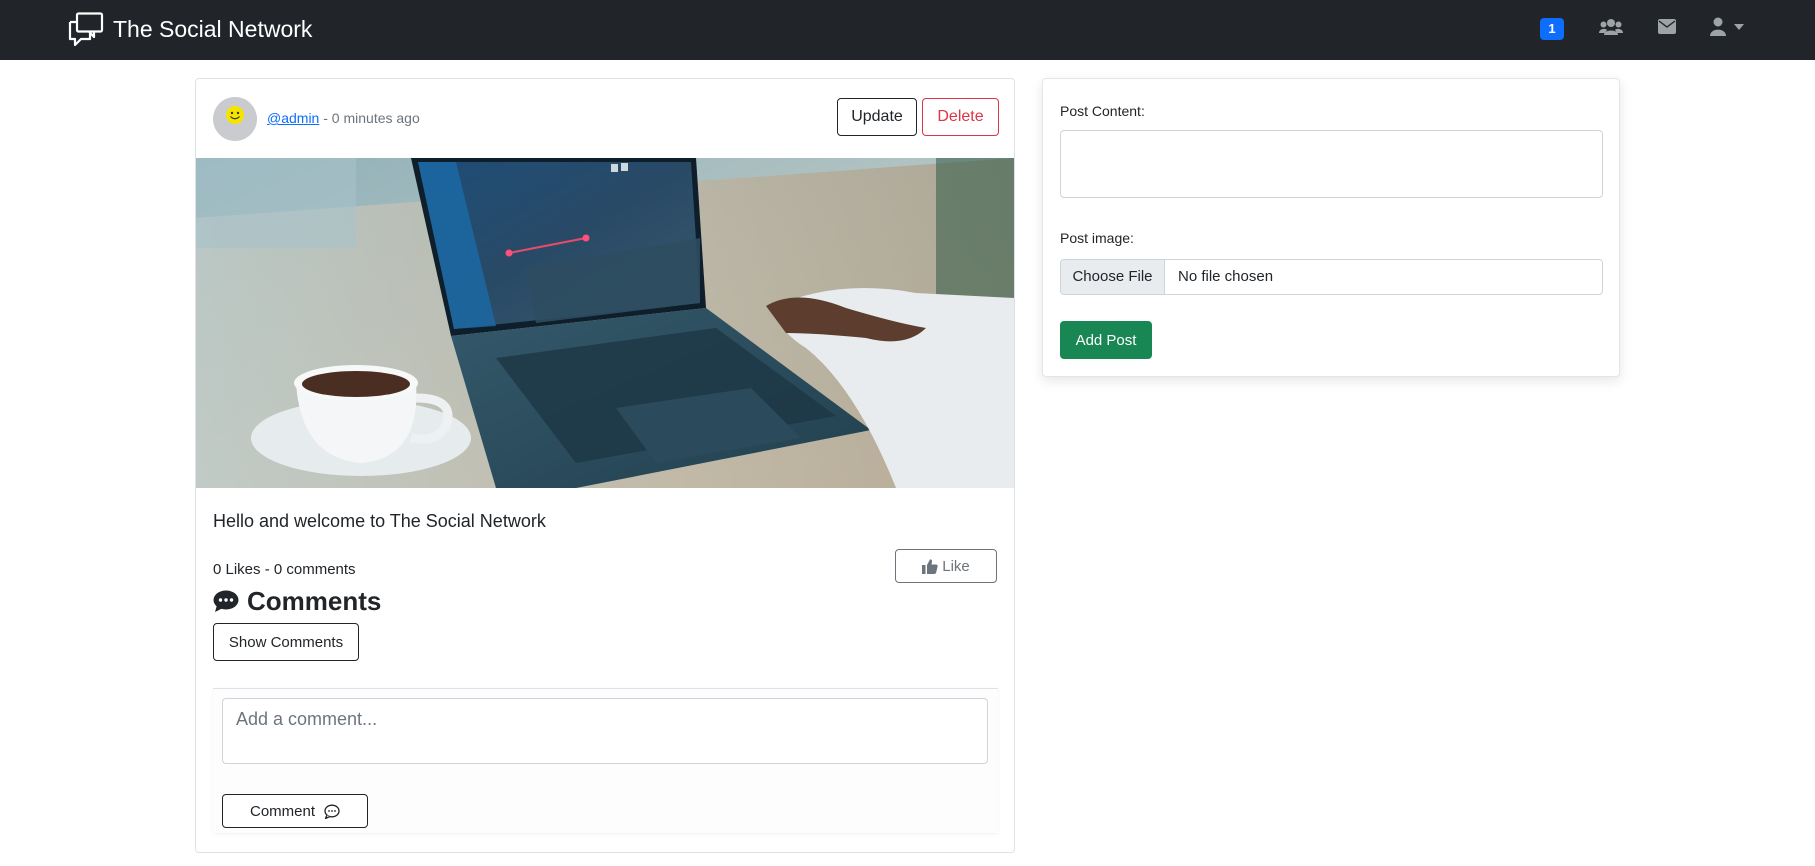 This screenshot has height=866, width=1815. Describe the element at coordinates (86, 29) in the screenshot. I see `chat-bubbles-logo-icon` at that location.